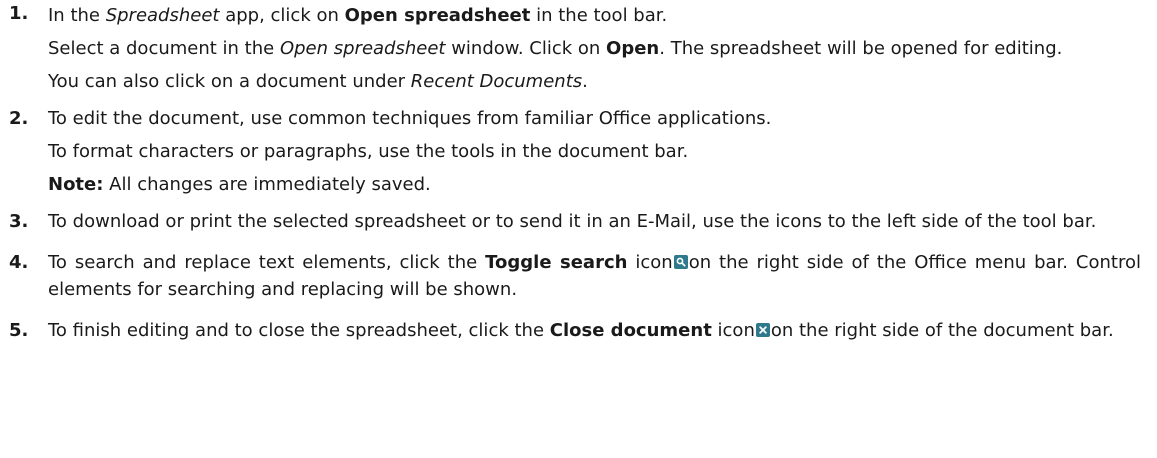  I want to click on recent-documents-label: Recent Documents, so click(496, 81).